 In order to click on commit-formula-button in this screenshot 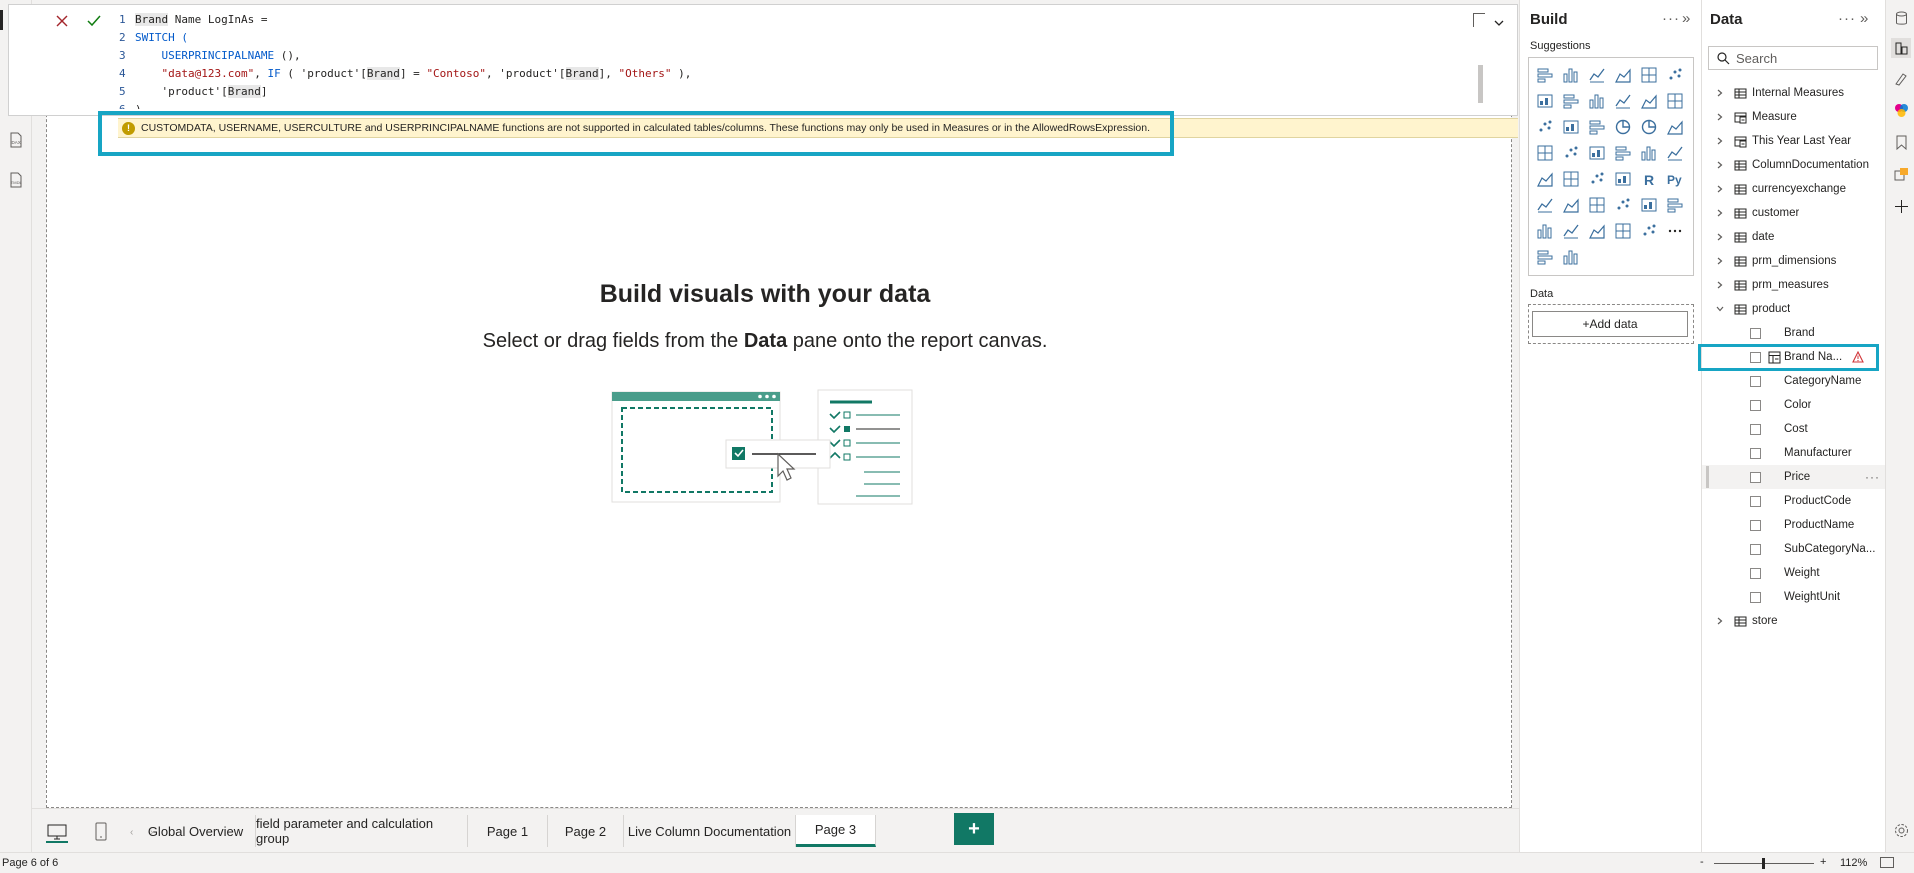, I will do `click(94, 21)`.